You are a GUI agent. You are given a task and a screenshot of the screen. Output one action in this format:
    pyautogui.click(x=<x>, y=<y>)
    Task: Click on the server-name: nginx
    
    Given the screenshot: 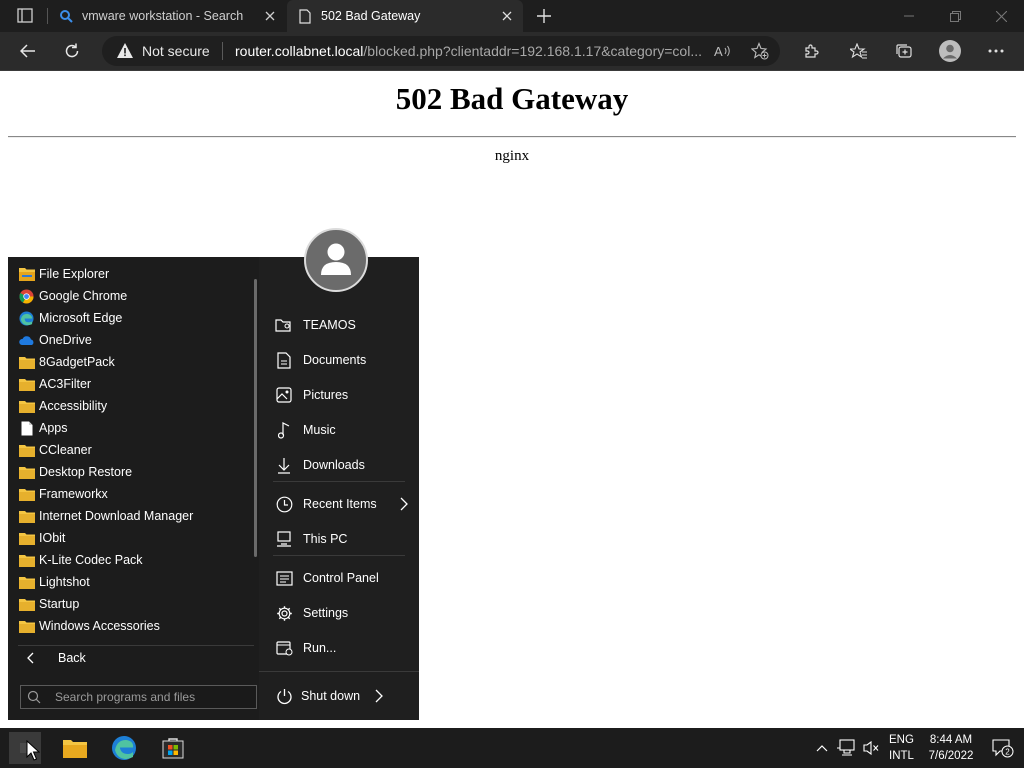 What is the action you would take?
    pyautogui.click(x=512, y=156)
    